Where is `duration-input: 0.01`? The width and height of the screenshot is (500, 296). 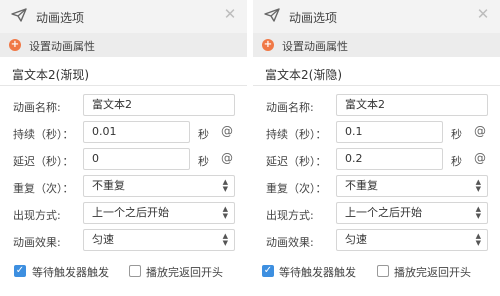
duration-input: 0.01 is located at coordinates (136, 132).